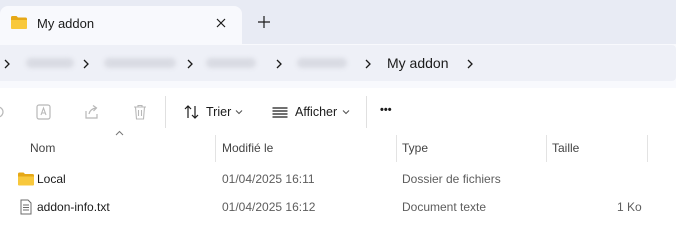  Describe the element at coordinates (338, 146) in the screenshot. I see `column-header-row: Nom Modifié le Type Taille` at that location.